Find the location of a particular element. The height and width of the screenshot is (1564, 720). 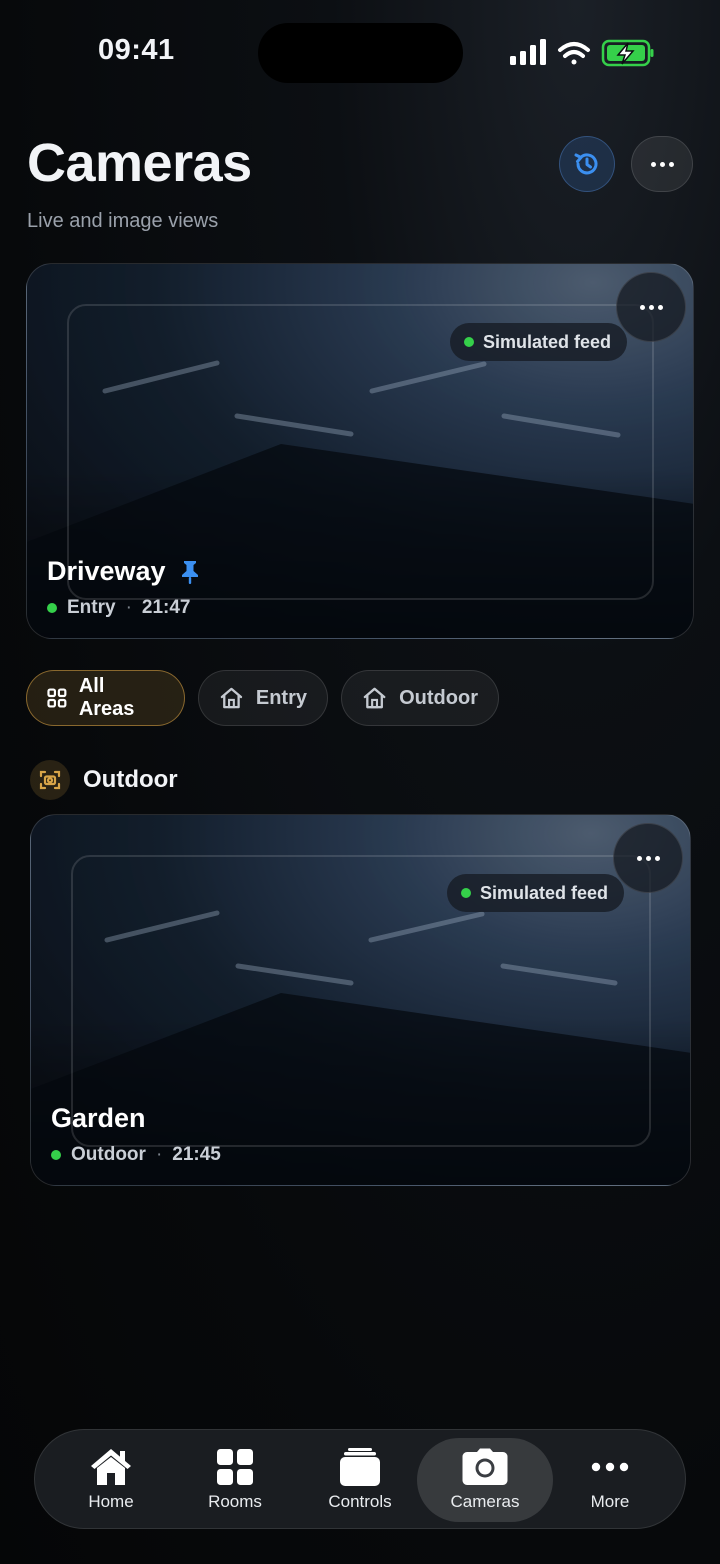

tab-cameras: Cameras is located at coordinates (485, 1480).